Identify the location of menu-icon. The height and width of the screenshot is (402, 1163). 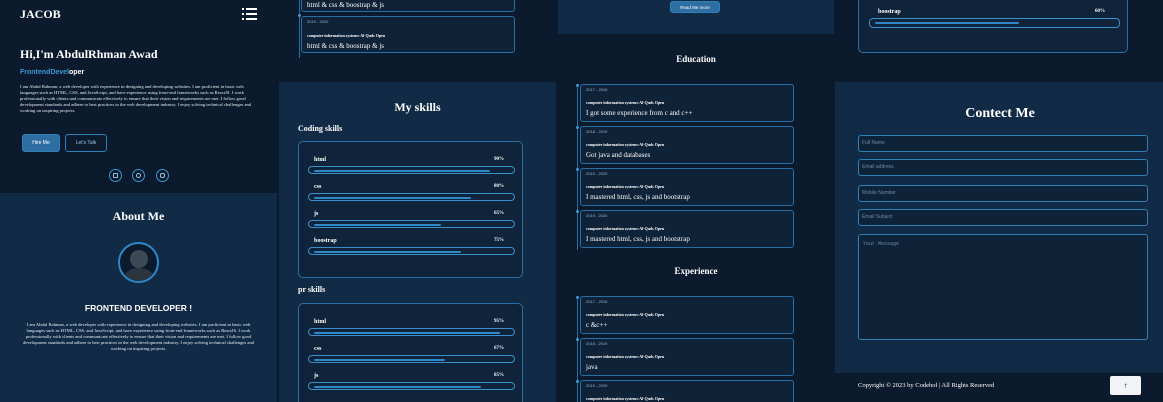
(249, 13).